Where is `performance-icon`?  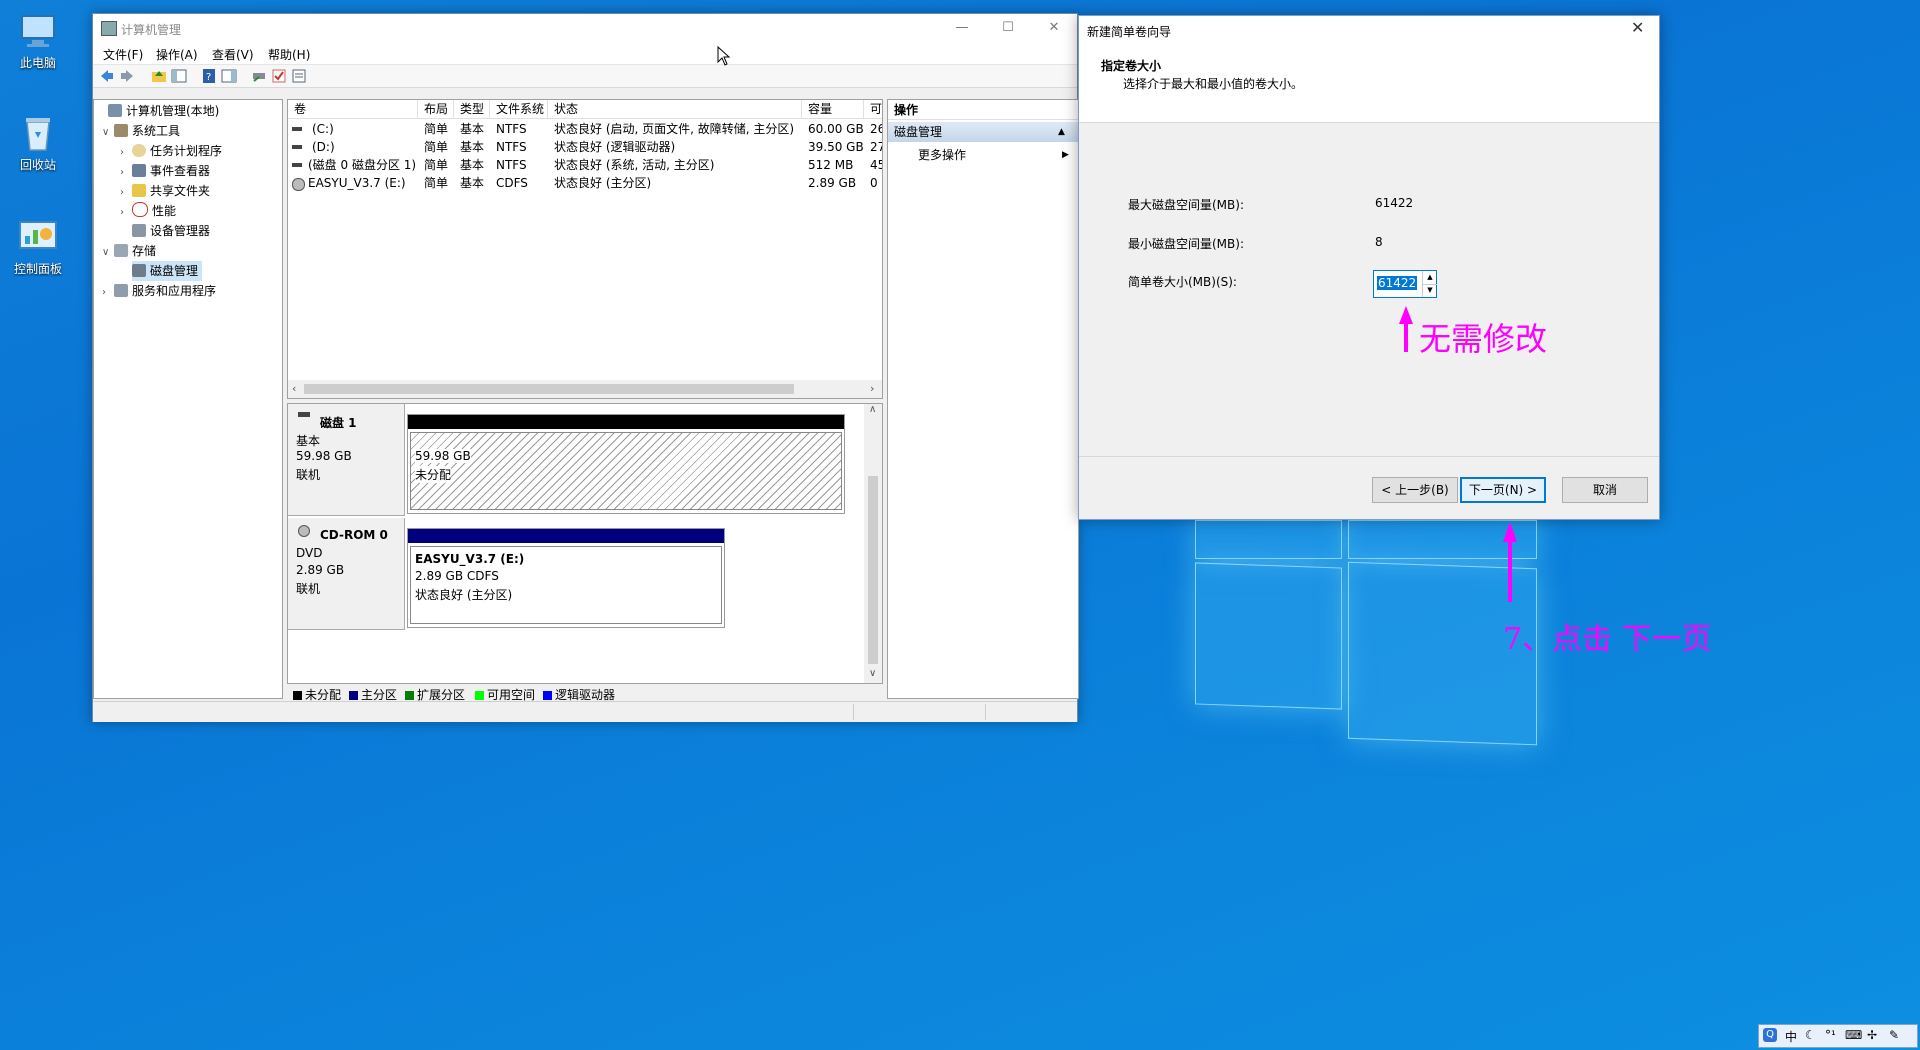
performance-icon is located at coordinates (140, 209).